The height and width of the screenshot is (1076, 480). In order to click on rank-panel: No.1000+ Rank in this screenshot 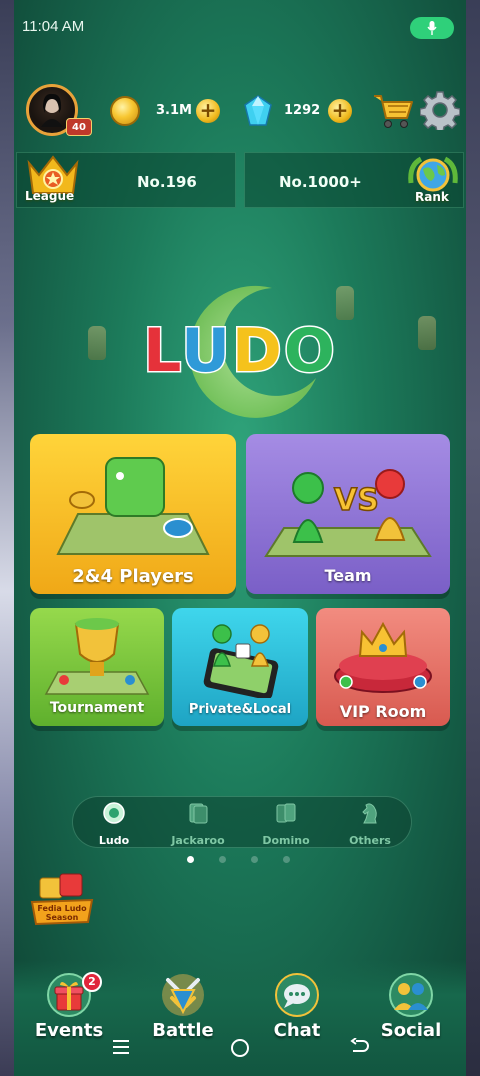, I will do `click(354, 180)`.